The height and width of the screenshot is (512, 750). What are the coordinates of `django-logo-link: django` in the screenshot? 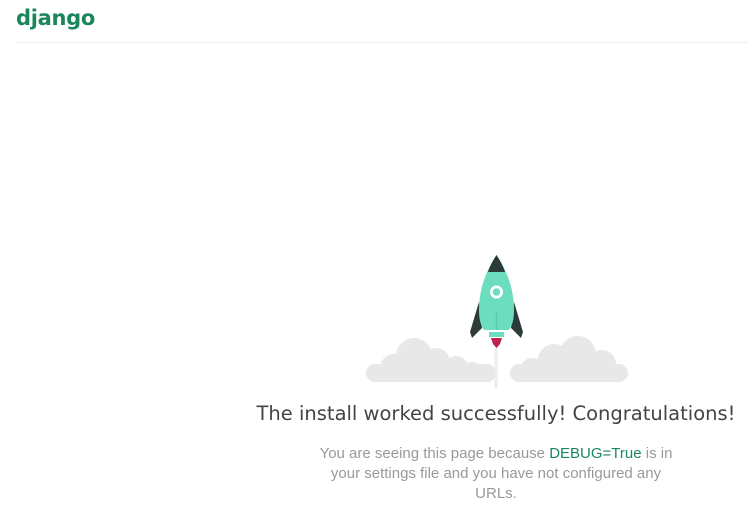 It's located at (55, 18).